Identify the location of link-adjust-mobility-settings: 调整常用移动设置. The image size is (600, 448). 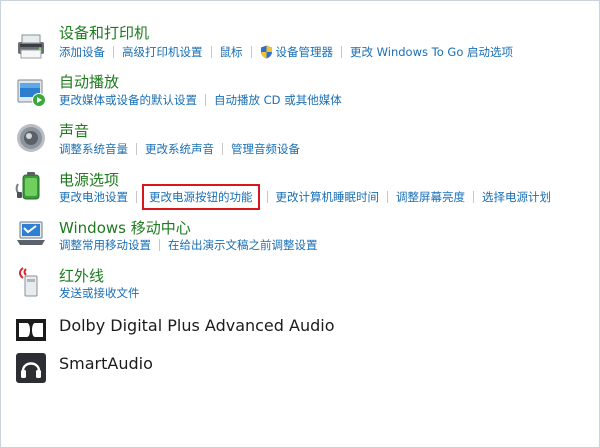
(105, 245).